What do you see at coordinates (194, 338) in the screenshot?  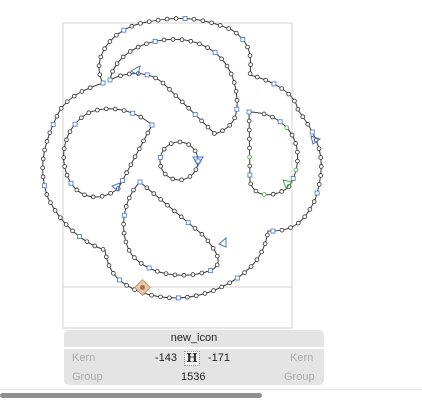 I see `glyph-name-bar: new_icon` at bounding box center [194, 338].